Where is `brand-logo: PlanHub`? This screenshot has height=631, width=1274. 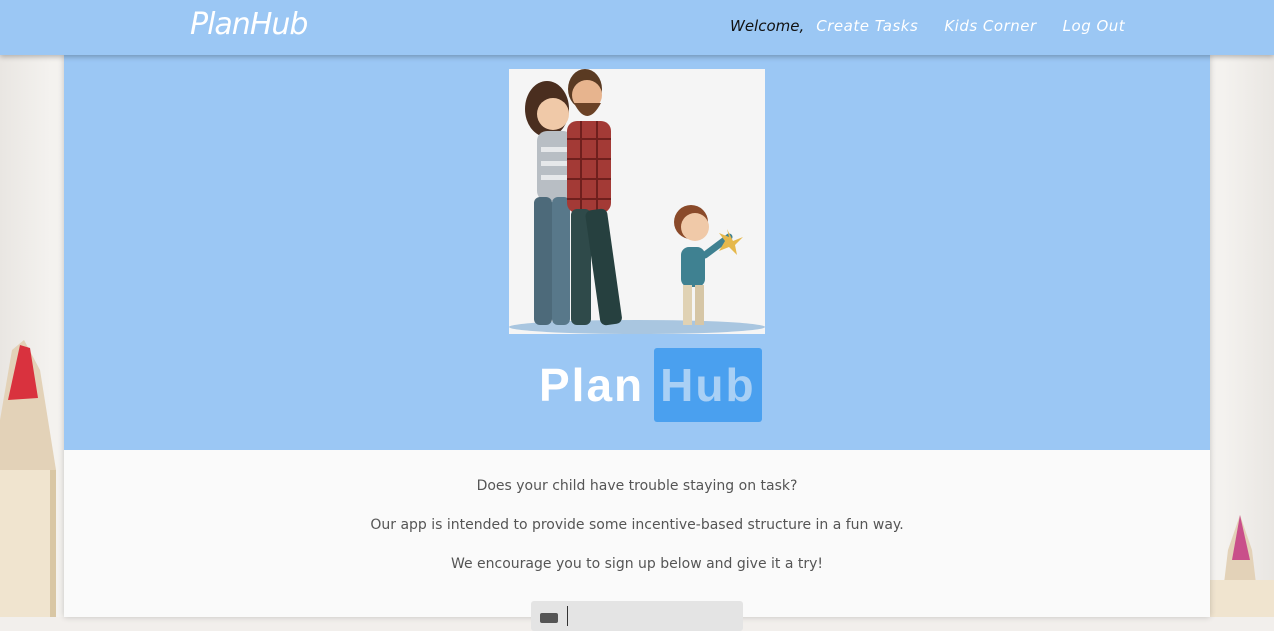
brand-logo: PlanHub is located at coordinates (249, 24).